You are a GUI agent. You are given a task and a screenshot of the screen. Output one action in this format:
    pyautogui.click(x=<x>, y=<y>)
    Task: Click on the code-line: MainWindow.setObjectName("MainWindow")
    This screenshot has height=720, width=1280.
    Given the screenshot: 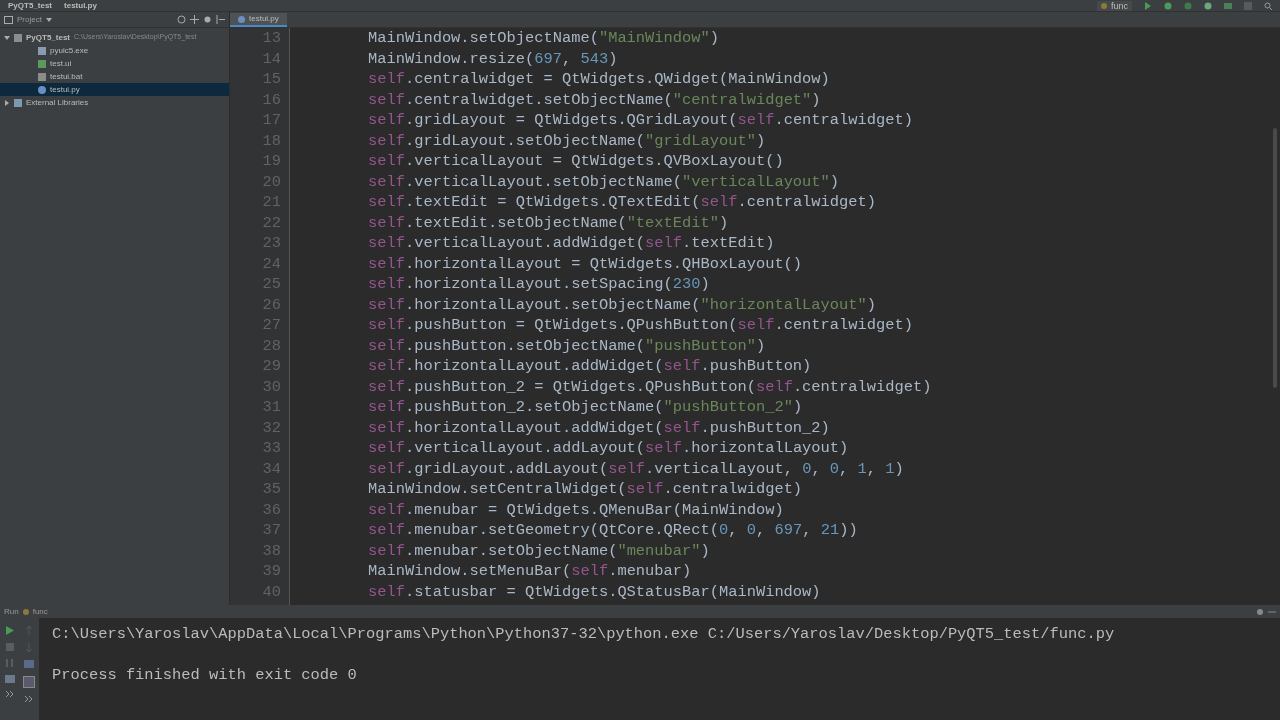 What is the action you would take?
    pyautogui.click(x=544, y=38)
    